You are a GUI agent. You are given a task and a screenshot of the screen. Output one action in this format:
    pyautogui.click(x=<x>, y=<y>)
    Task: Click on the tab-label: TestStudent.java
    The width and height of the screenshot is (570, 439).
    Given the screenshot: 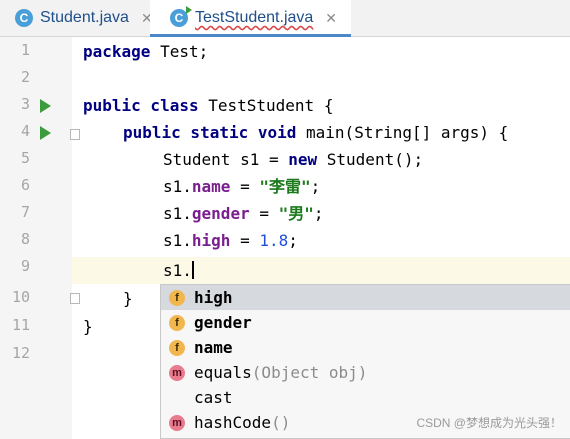 What is the action you would take?
    pyautogui.click(x=254, y=17)
    